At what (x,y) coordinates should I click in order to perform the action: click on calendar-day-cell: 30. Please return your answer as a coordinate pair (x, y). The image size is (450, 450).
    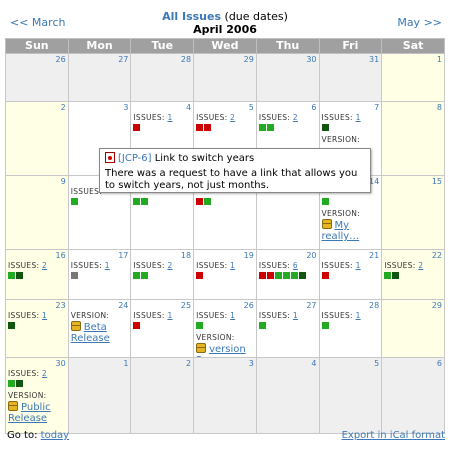
    Looking at the image, I should click on (287, 77).